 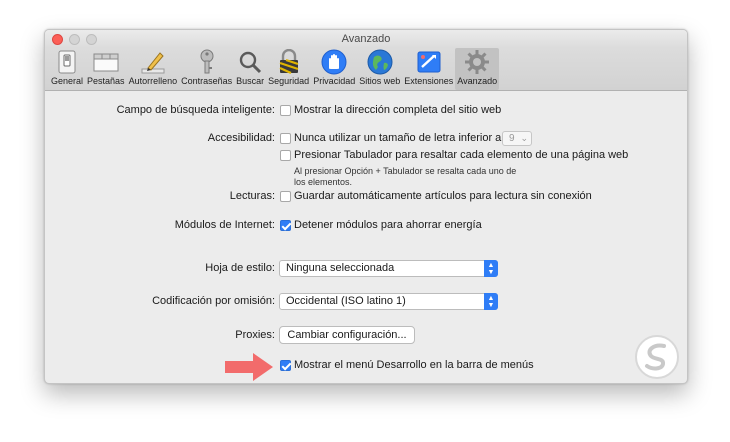 What do you see at coordinates (285, 138) in the screenshot?
I see `min-font-size-checkbox` at bounding box center [285, 138].